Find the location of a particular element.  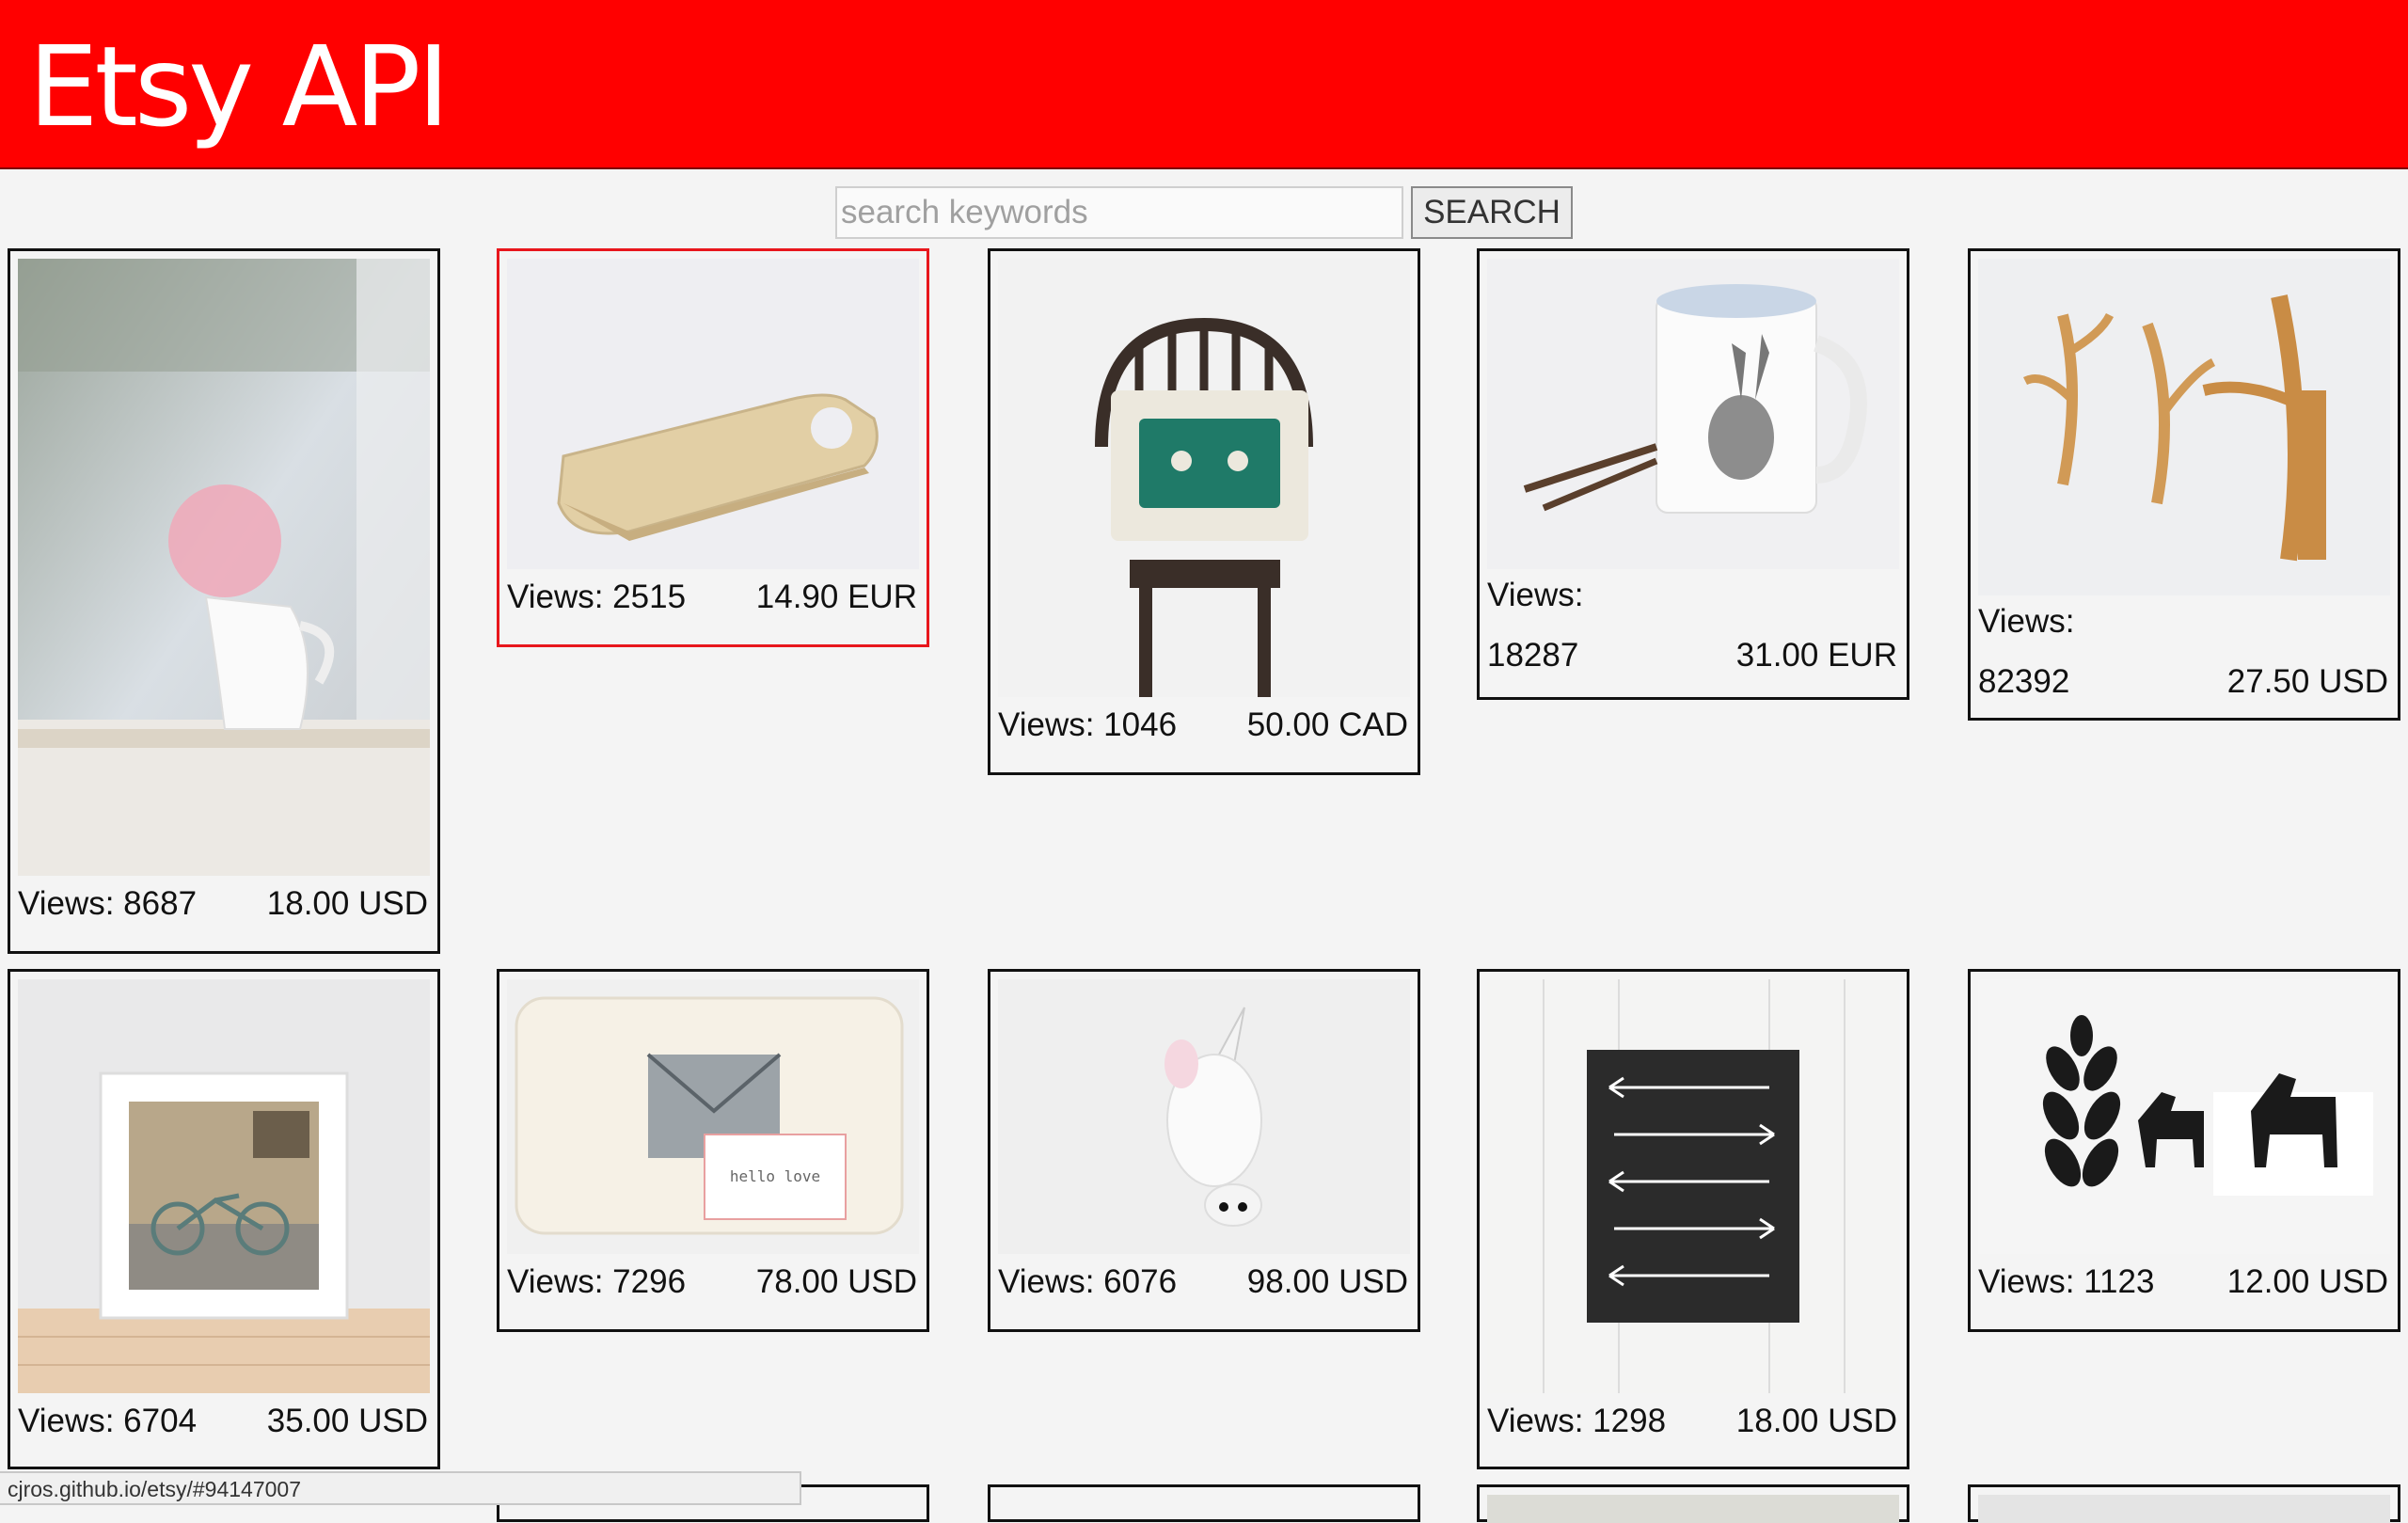

listing-card: Views: 1298 18.00 USD is located at coordinates (1693, 1219).